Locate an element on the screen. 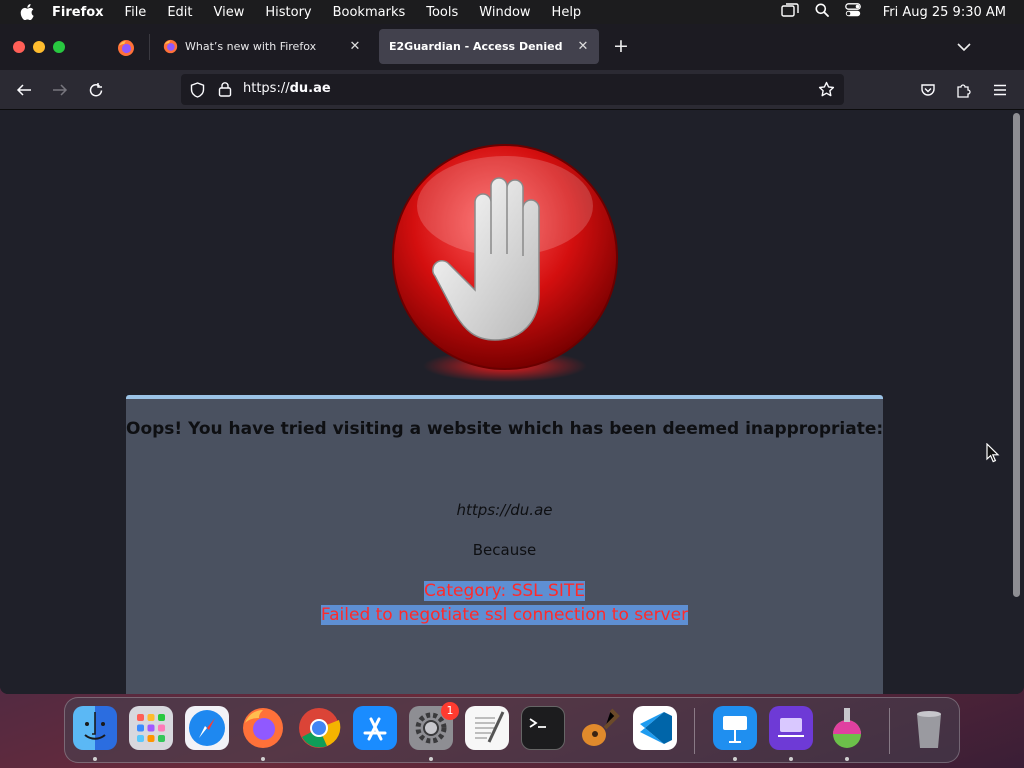 This screenshot has width=1024, height=768. scrollbar-thumb is located at coordinates (1016, 355).